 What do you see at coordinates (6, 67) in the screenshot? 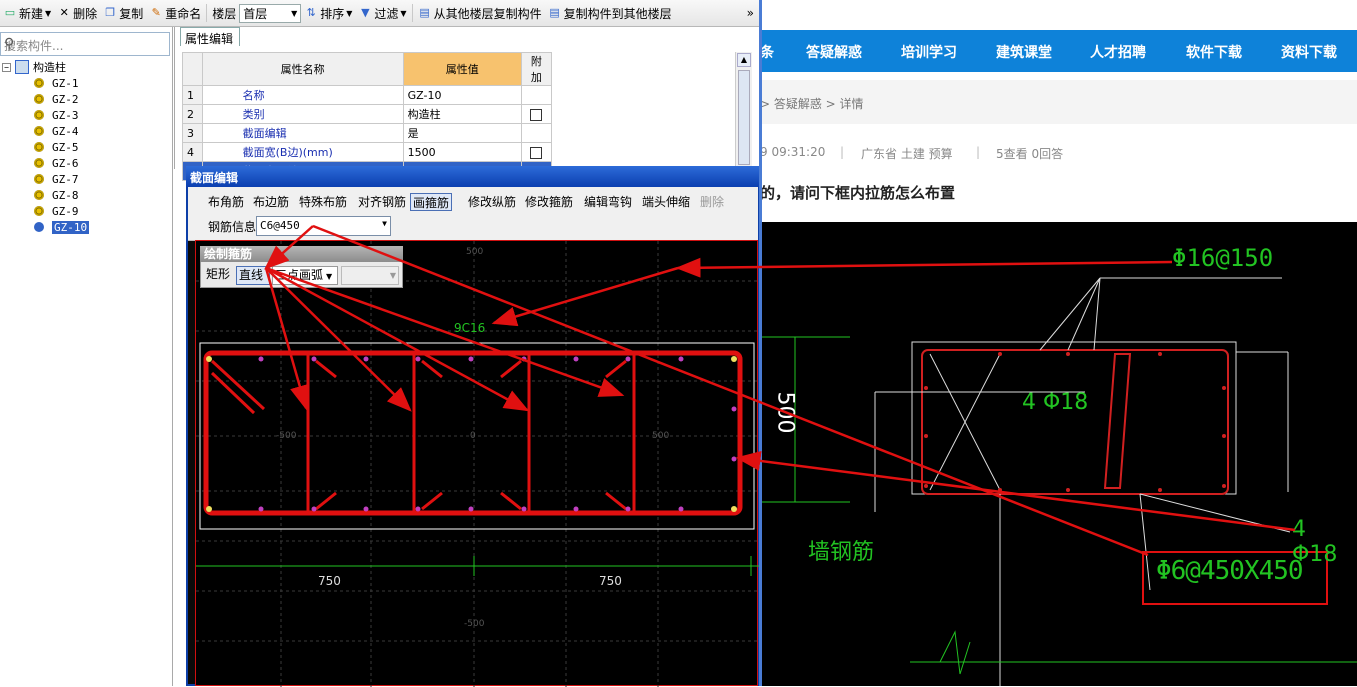
I see `collapse-icon: −` at bounding box center [6, 67].